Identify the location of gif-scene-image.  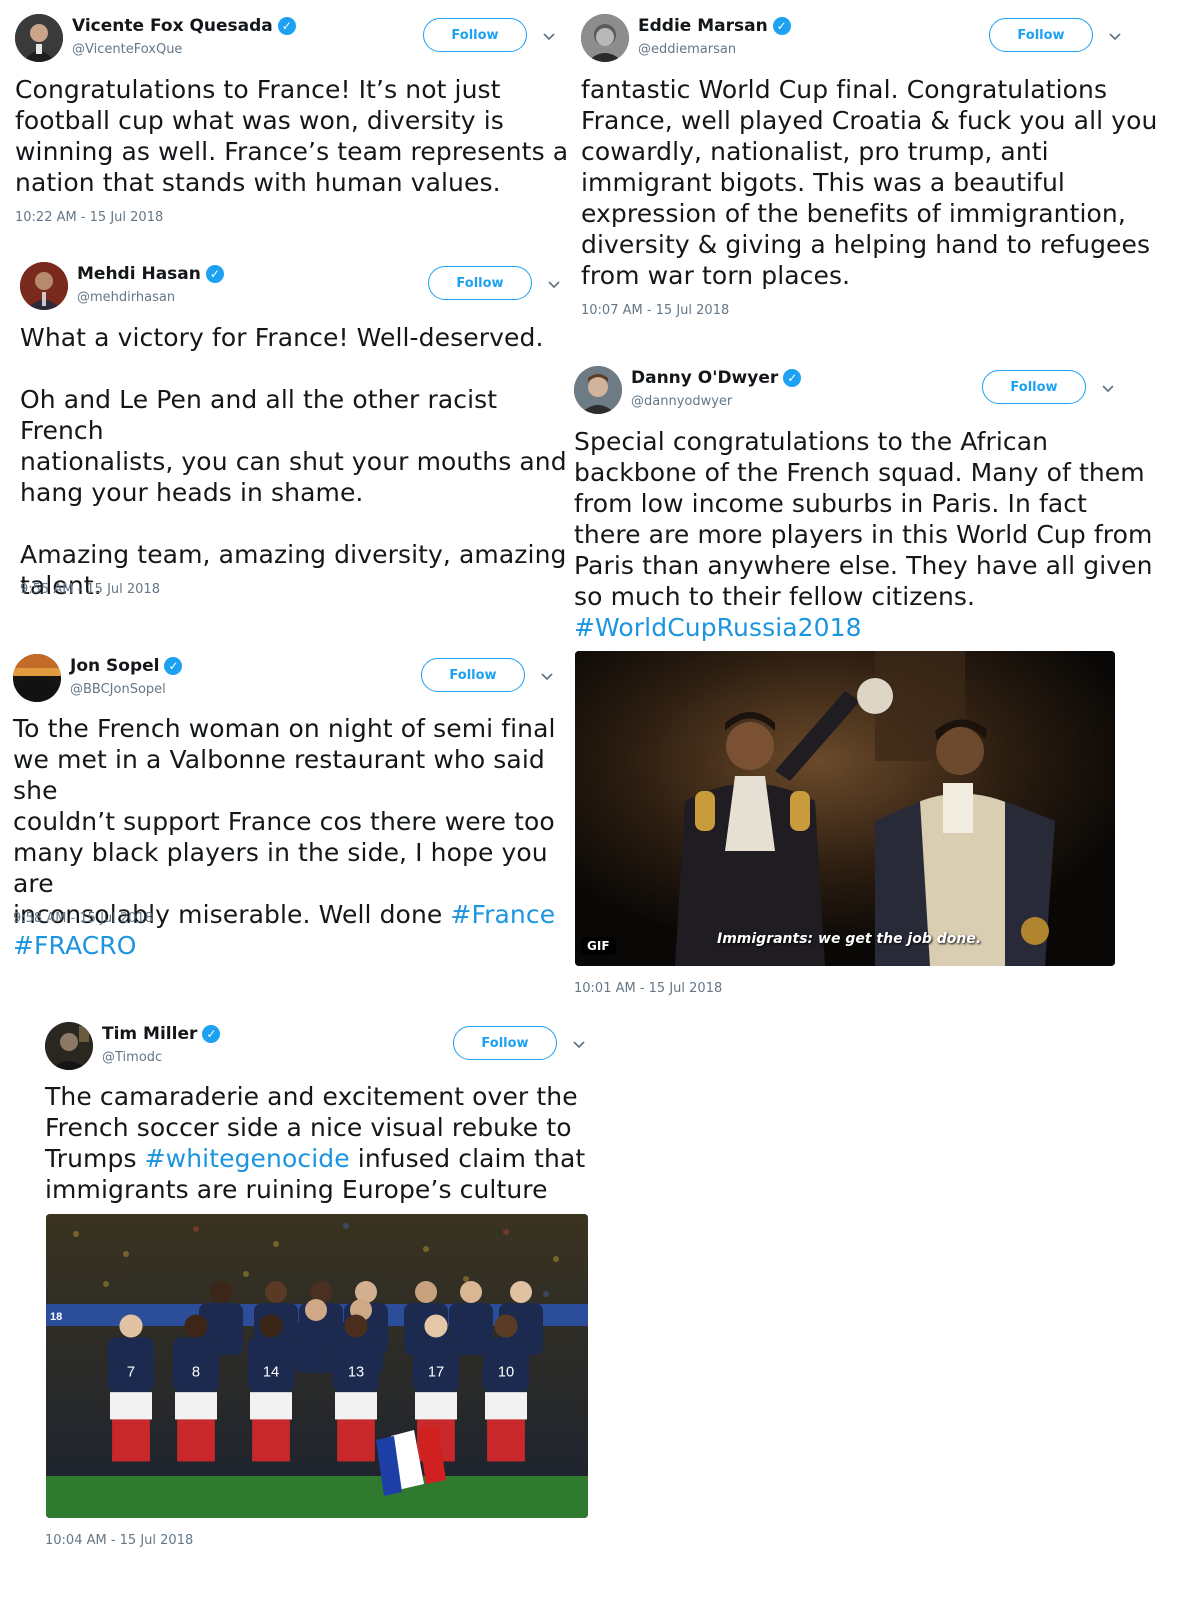
(845, 808).